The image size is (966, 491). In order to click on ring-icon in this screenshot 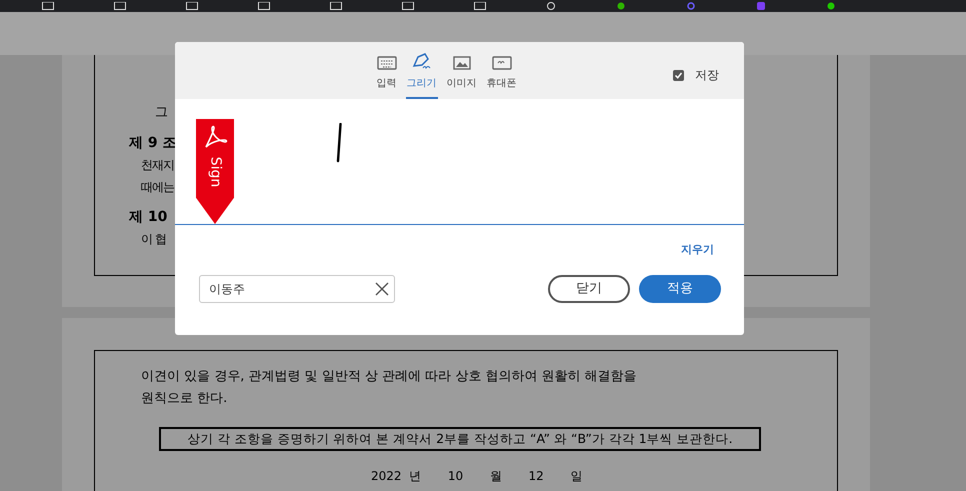, I will do `click(691, 6)`.